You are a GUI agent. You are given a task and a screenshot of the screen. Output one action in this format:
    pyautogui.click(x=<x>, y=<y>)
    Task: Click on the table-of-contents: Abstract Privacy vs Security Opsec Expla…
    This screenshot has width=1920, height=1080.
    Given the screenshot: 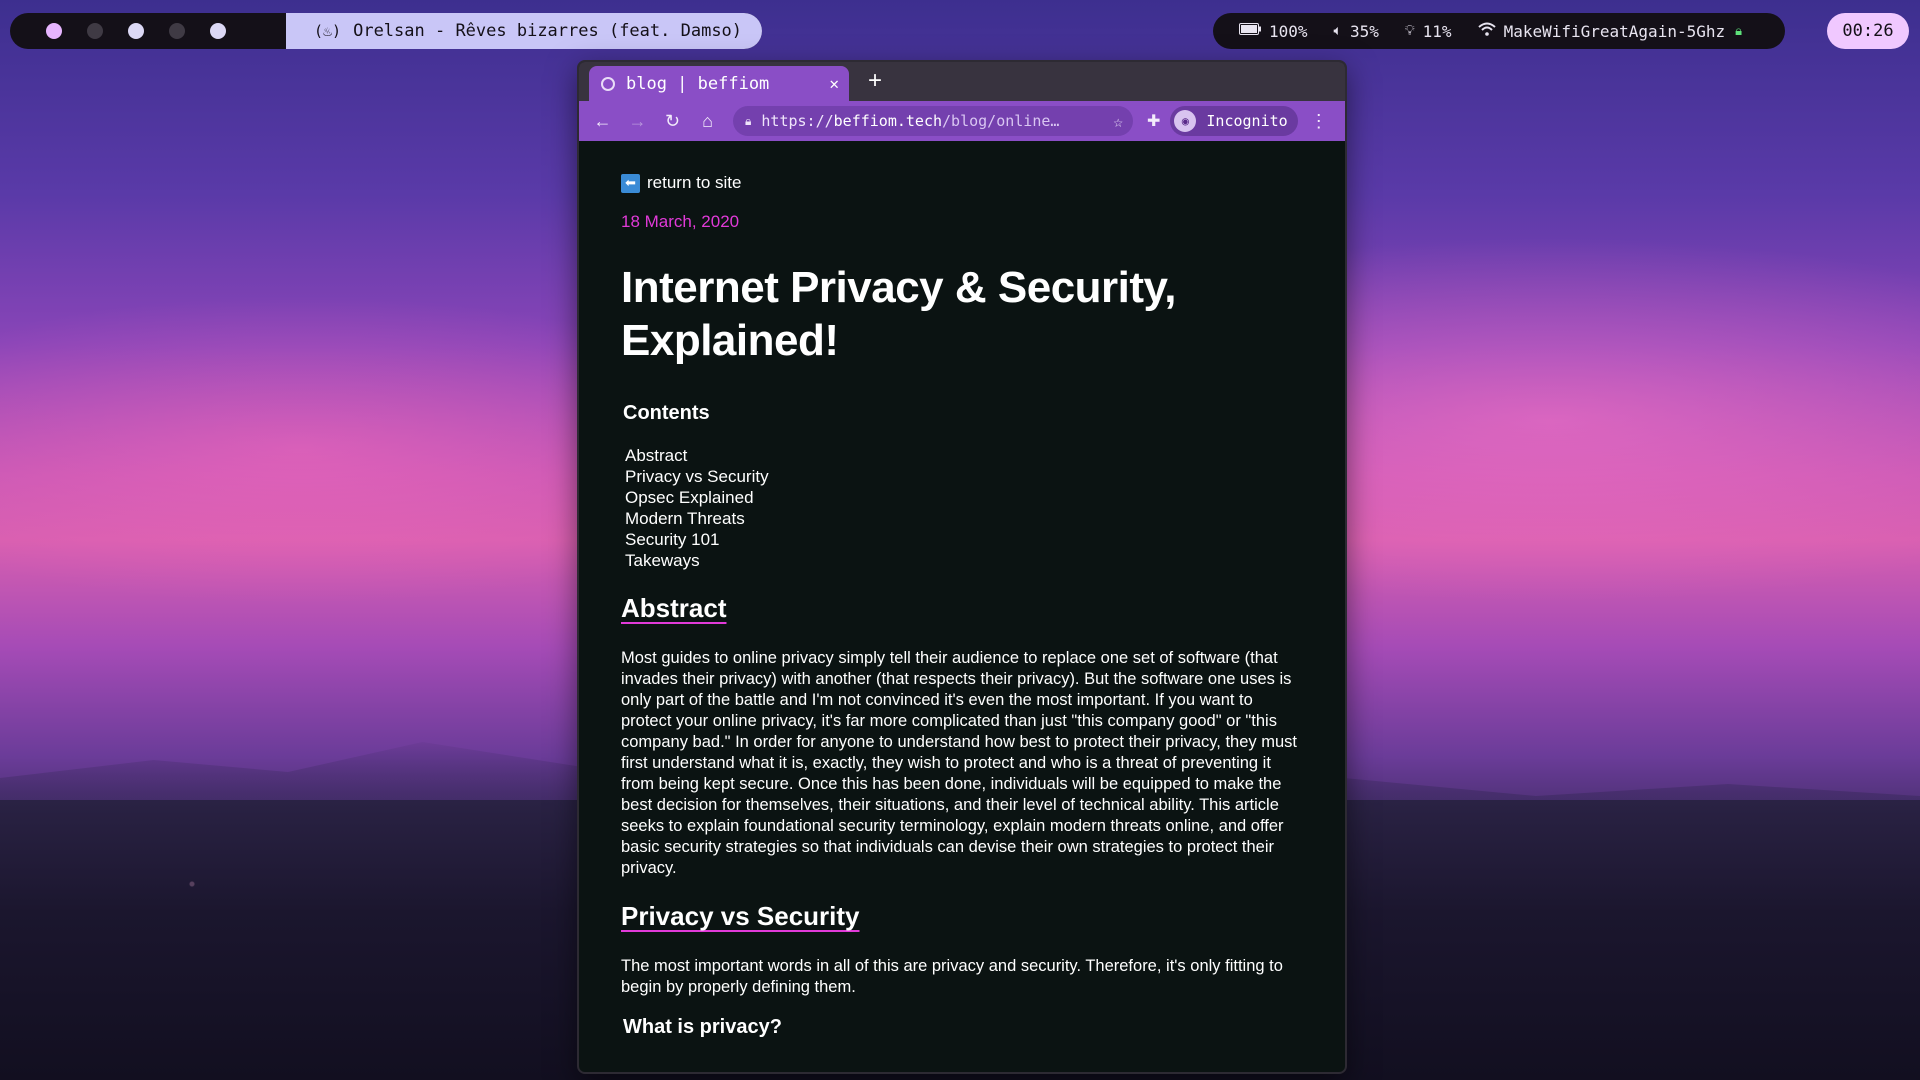 What is the action you would take?
    pyautogui.click(x=965, y=508)
    